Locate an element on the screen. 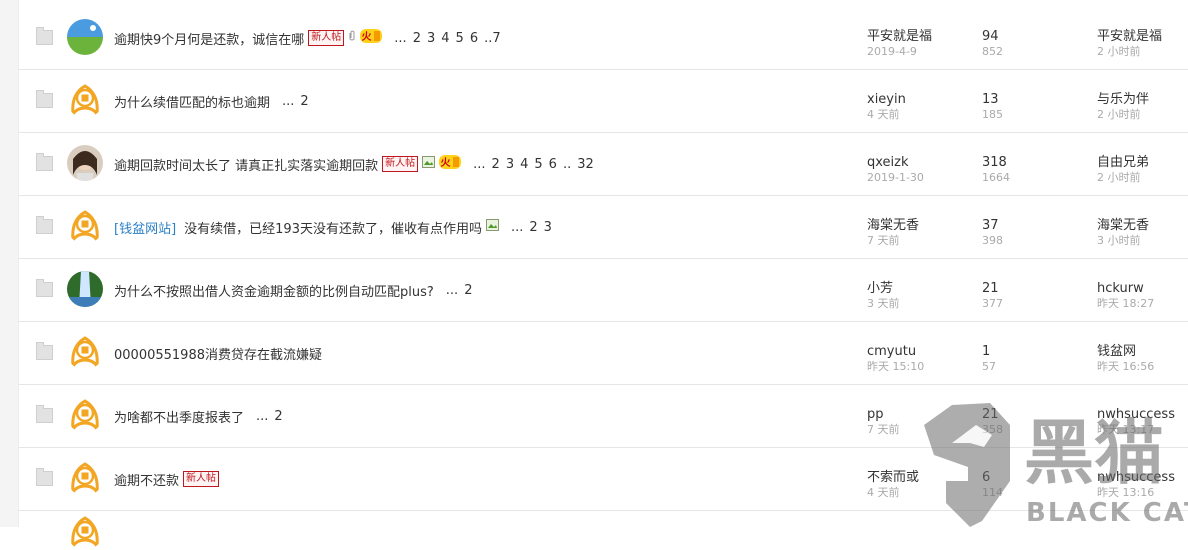 This screenshot has width=1188, height=550. reply-count: 37 is located at coordinates (990, 225).